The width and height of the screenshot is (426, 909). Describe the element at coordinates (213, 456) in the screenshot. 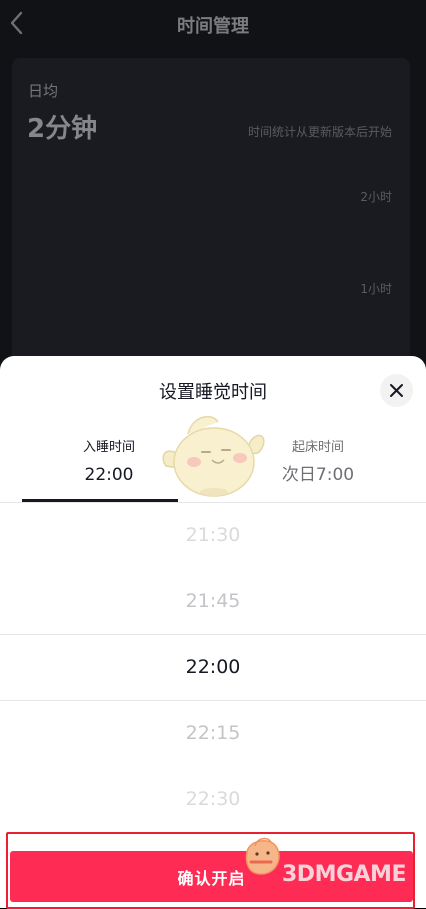

I see `mascot-watermark-icon` at that location.